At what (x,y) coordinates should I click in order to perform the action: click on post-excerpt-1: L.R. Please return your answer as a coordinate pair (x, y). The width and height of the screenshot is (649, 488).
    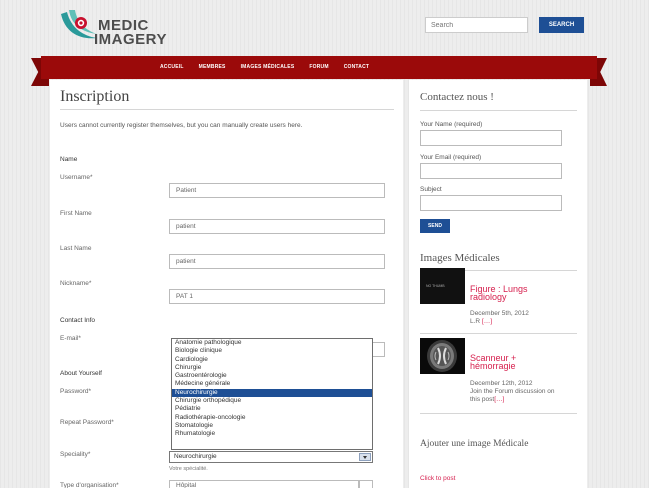
    Looking at the image, I should click on (475, 321).